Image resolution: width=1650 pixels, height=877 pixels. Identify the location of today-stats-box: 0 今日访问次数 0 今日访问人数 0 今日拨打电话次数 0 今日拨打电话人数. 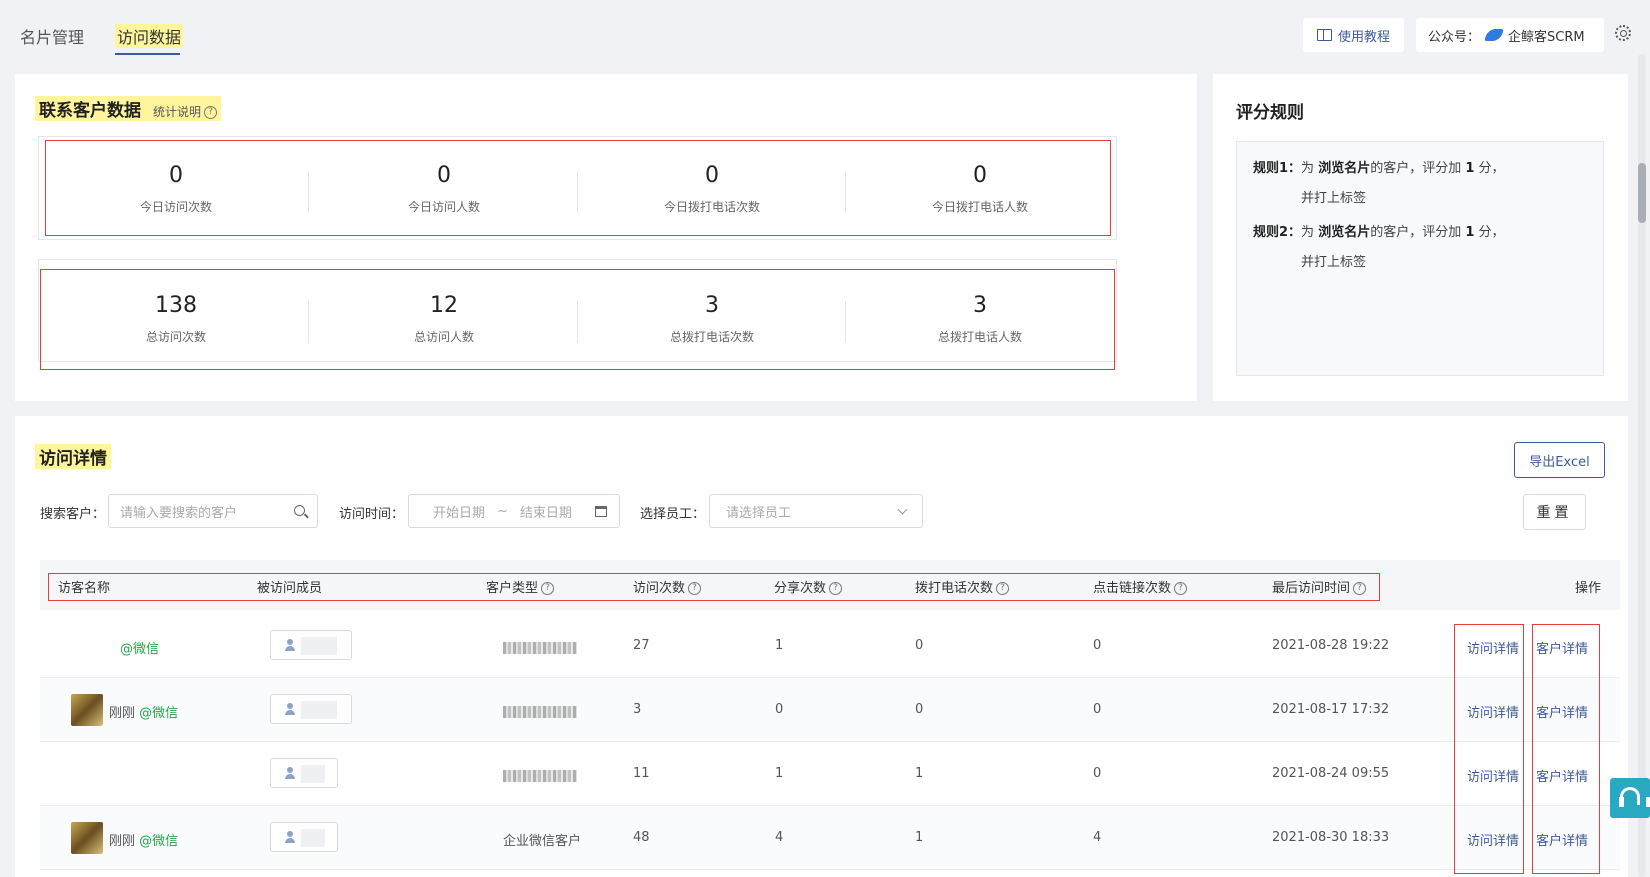
(578, 188).